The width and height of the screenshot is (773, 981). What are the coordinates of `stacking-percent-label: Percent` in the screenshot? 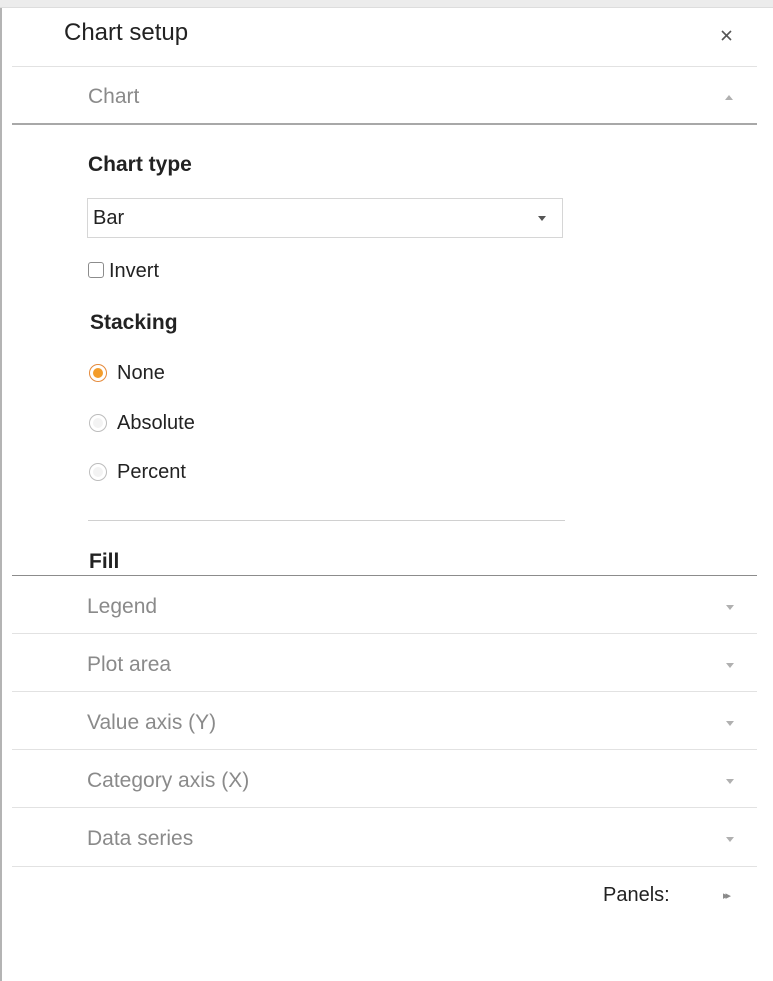 It's located at (151, 472).